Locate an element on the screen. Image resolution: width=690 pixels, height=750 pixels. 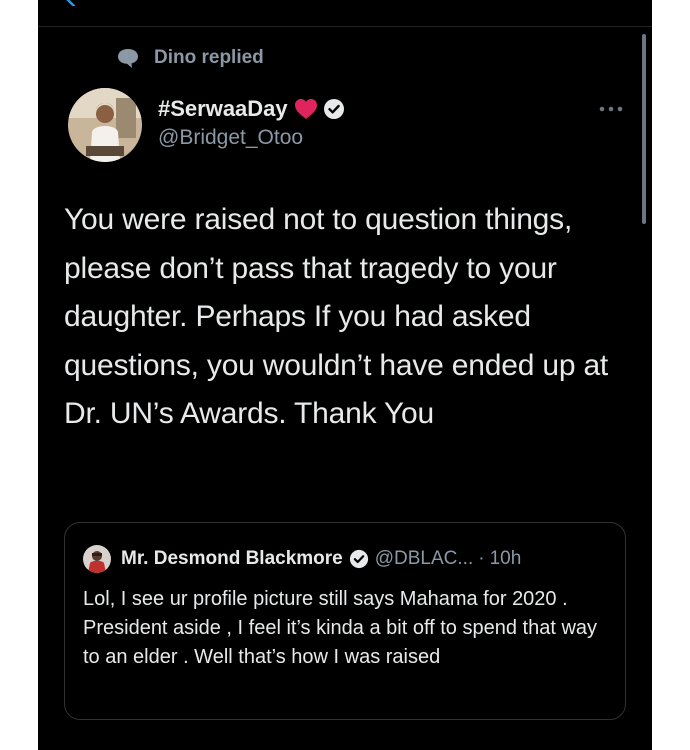
top-bar is located at coordinates (345, 13).